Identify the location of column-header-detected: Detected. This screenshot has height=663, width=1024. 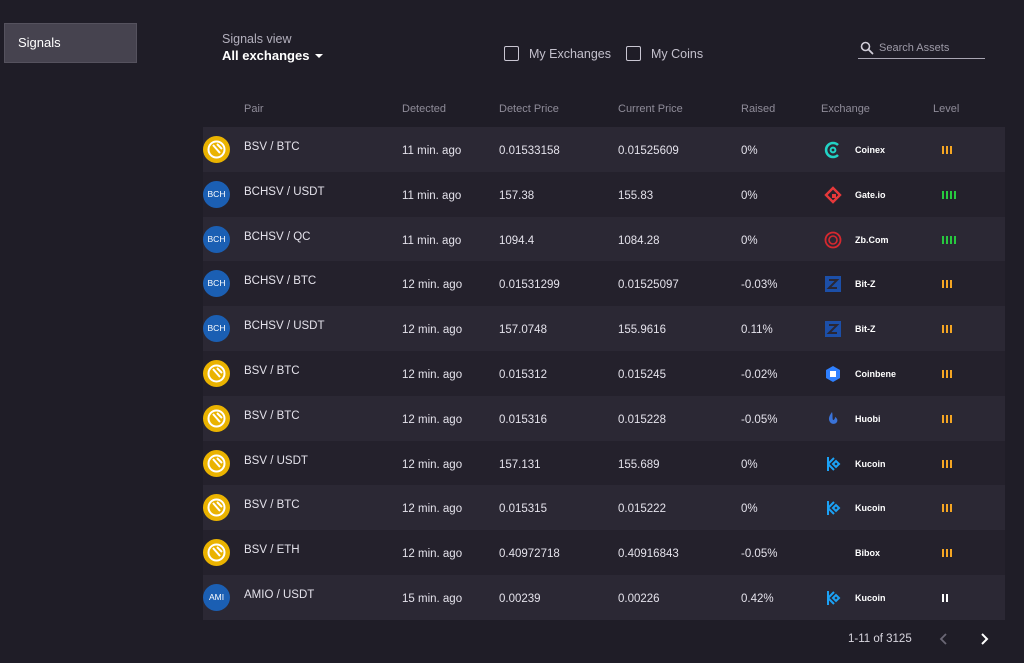
(424, 109).